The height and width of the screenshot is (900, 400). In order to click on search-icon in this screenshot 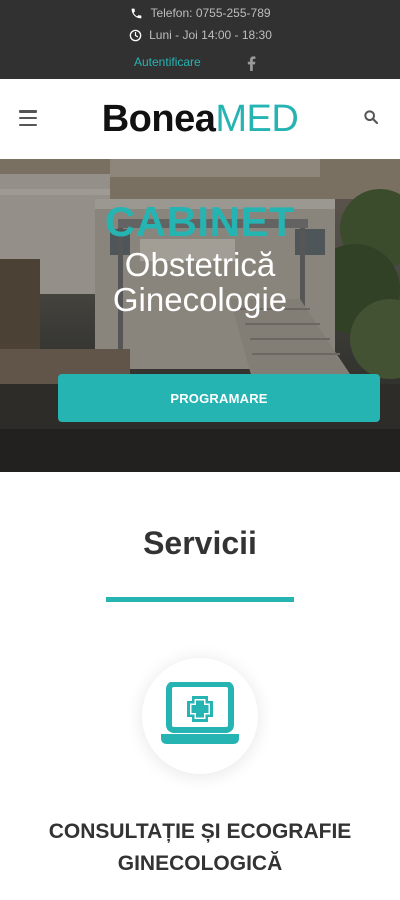, I will do `click(371, 117)`.